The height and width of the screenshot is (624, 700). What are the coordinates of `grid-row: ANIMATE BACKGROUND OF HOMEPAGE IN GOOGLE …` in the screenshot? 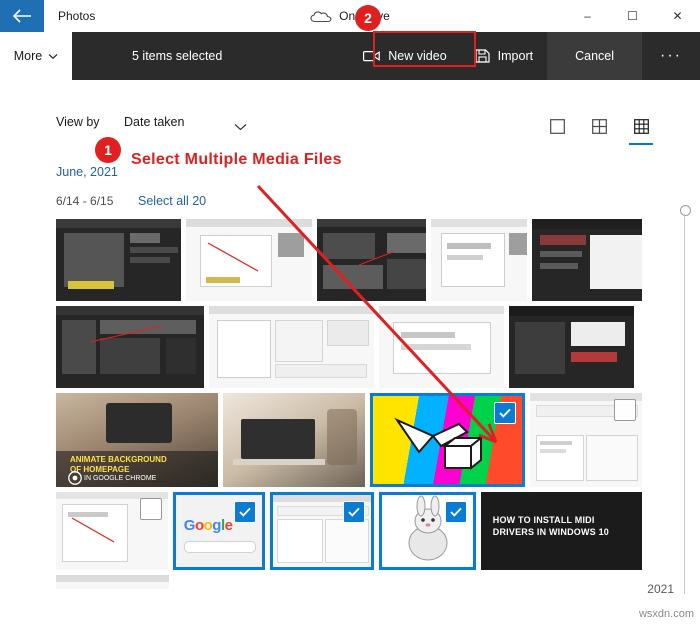 It's located at (349, 440).